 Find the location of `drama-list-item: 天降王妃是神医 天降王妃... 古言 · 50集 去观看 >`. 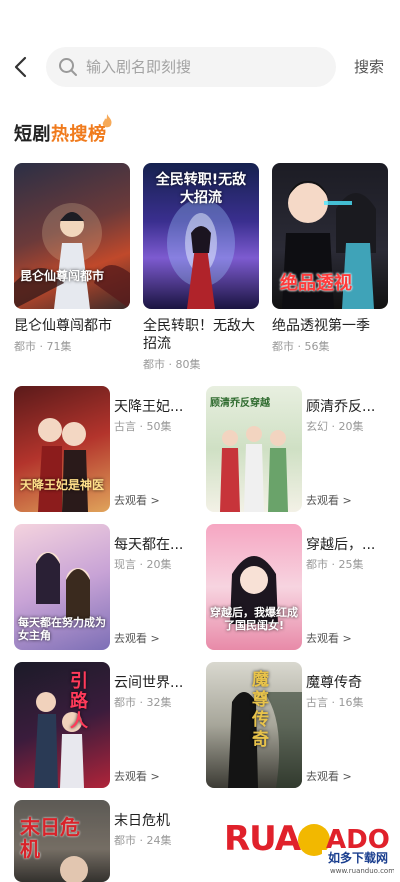

drama-list-item: 天降王妃是神医 天降王妃... 古言 · 50集 去观看 > is located at coordinates (104, 449).